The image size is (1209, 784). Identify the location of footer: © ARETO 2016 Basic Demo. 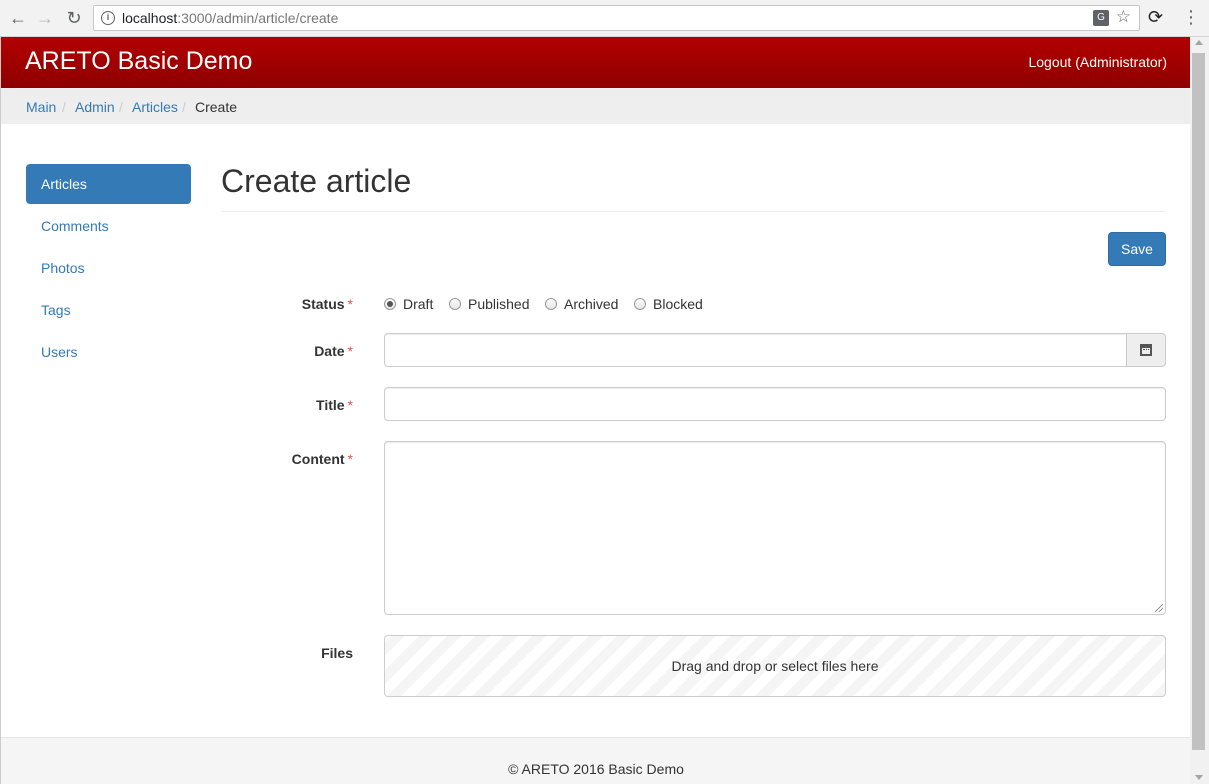
(595, 760).